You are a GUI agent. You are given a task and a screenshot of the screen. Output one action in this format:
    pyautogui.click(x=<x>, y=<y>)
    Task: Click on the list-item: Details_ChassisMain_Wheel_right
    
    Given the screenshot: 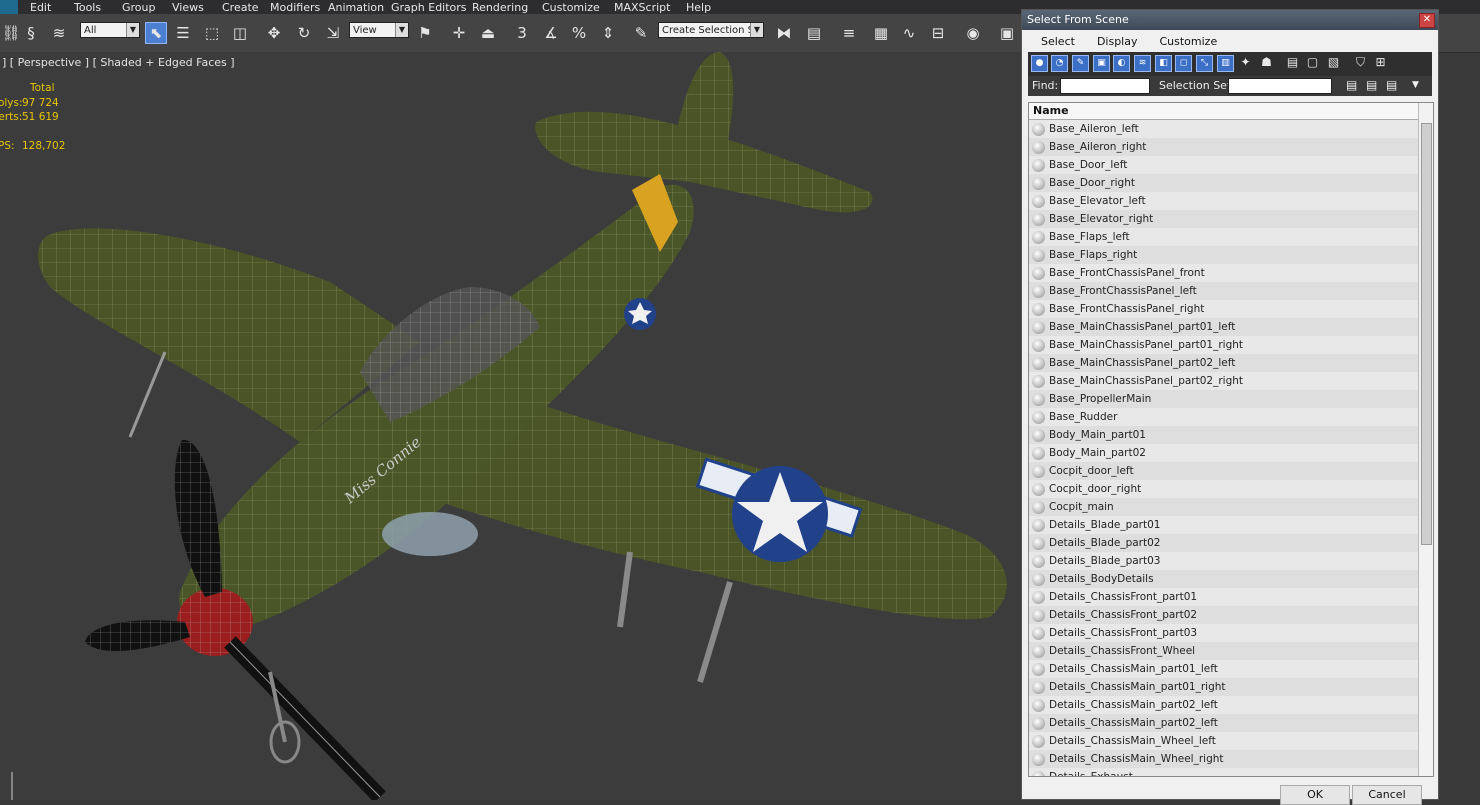 What is the action you would take?
    pyautogui.click(x=1231, y=759)
    